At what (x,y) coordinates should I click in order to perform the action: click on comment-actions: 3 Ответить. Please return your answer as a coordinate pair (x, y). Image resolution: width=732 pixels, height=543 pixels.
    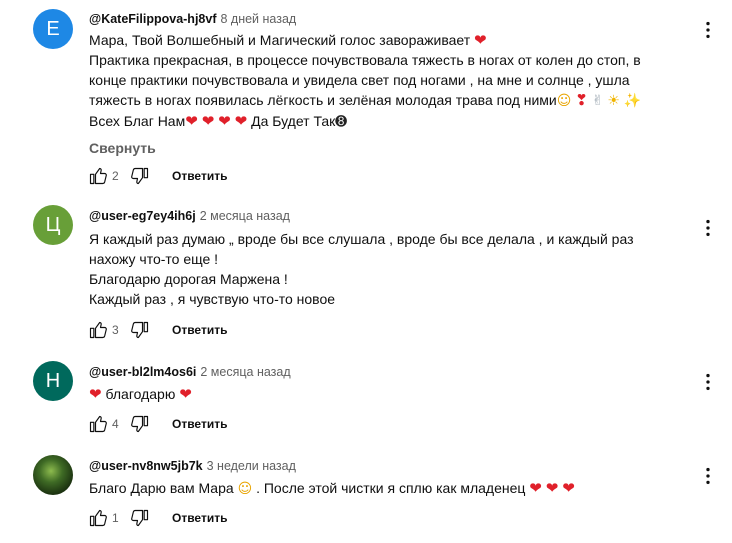
    Looking at the image, I should click on (156, 330).